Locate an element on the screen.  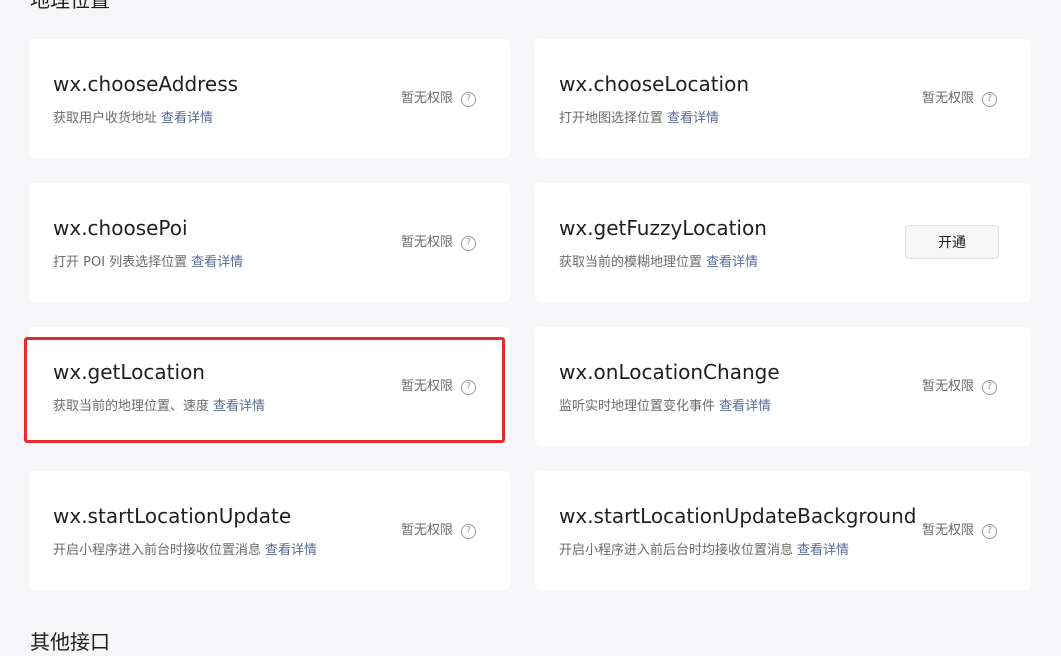
api-description: 打开地图选择位置 is located at coordinates (611, 118).